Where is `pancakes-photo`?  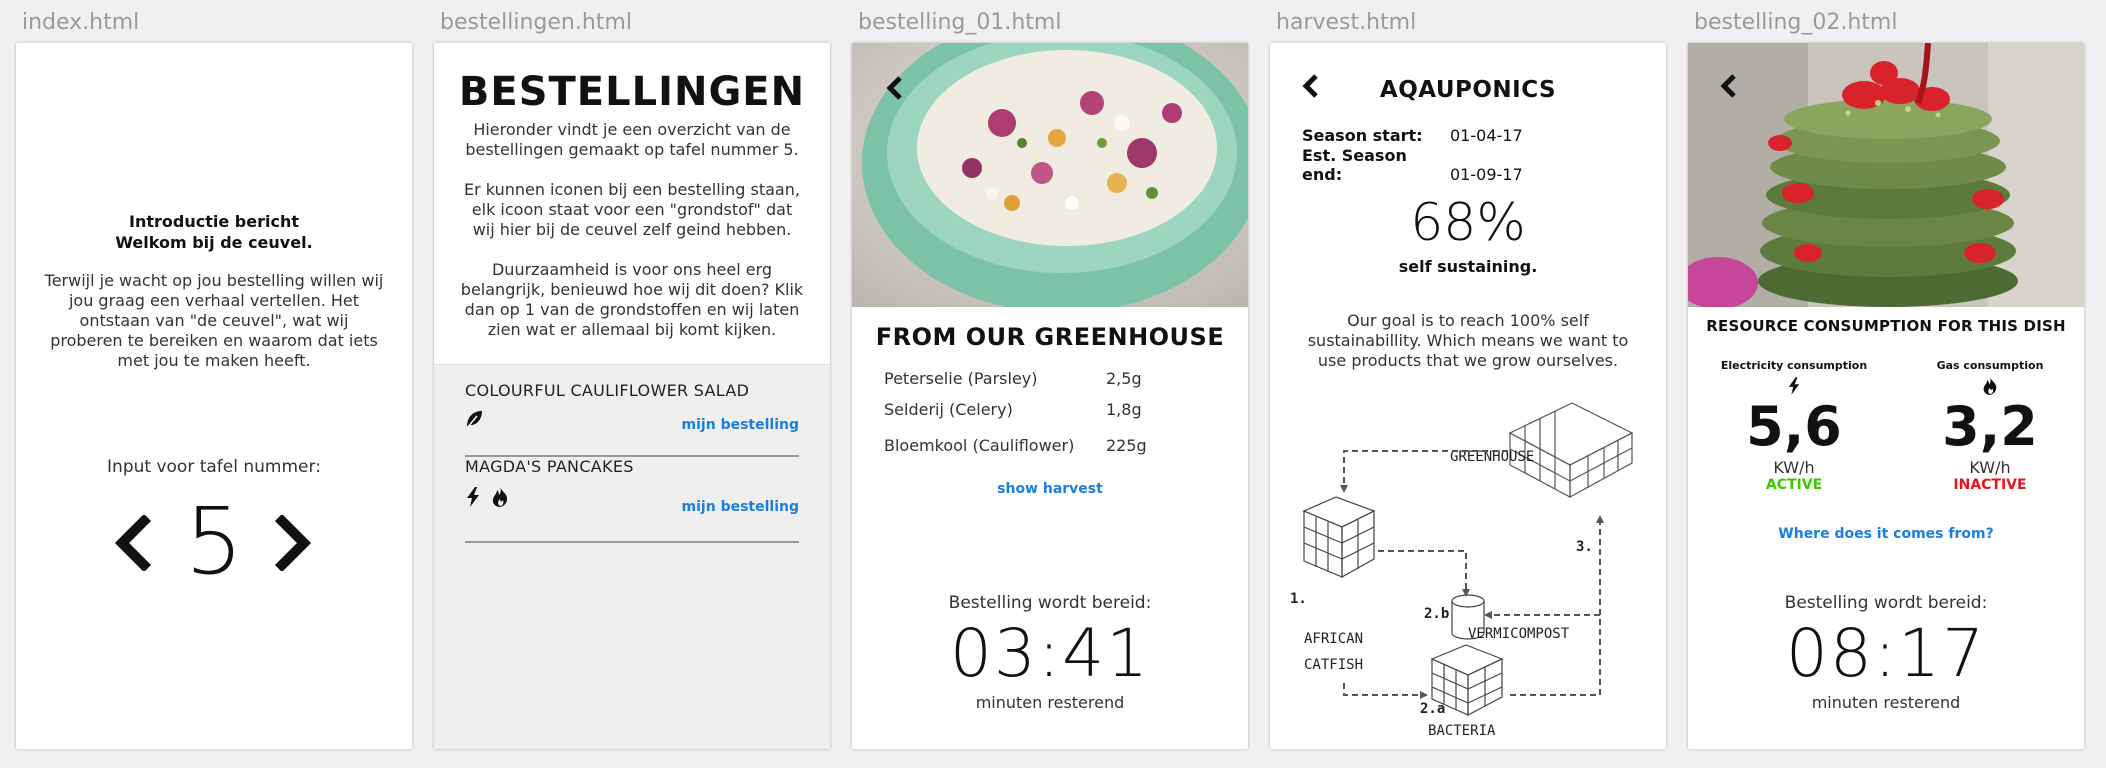
pancakes-photo is located at coordinates (1886, 175).